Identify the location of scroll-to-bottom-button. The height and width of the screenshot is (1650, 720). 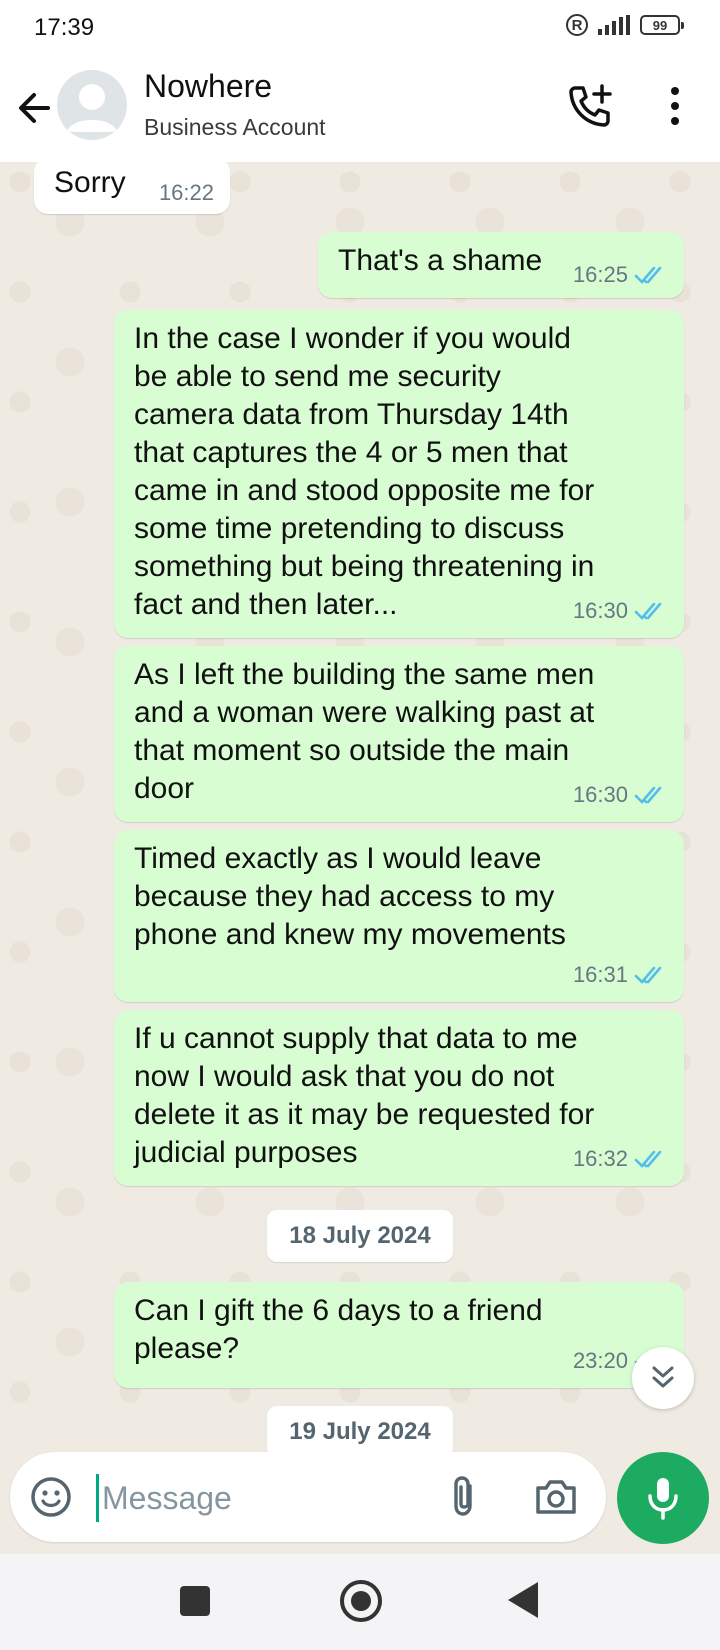
(663, 1378).